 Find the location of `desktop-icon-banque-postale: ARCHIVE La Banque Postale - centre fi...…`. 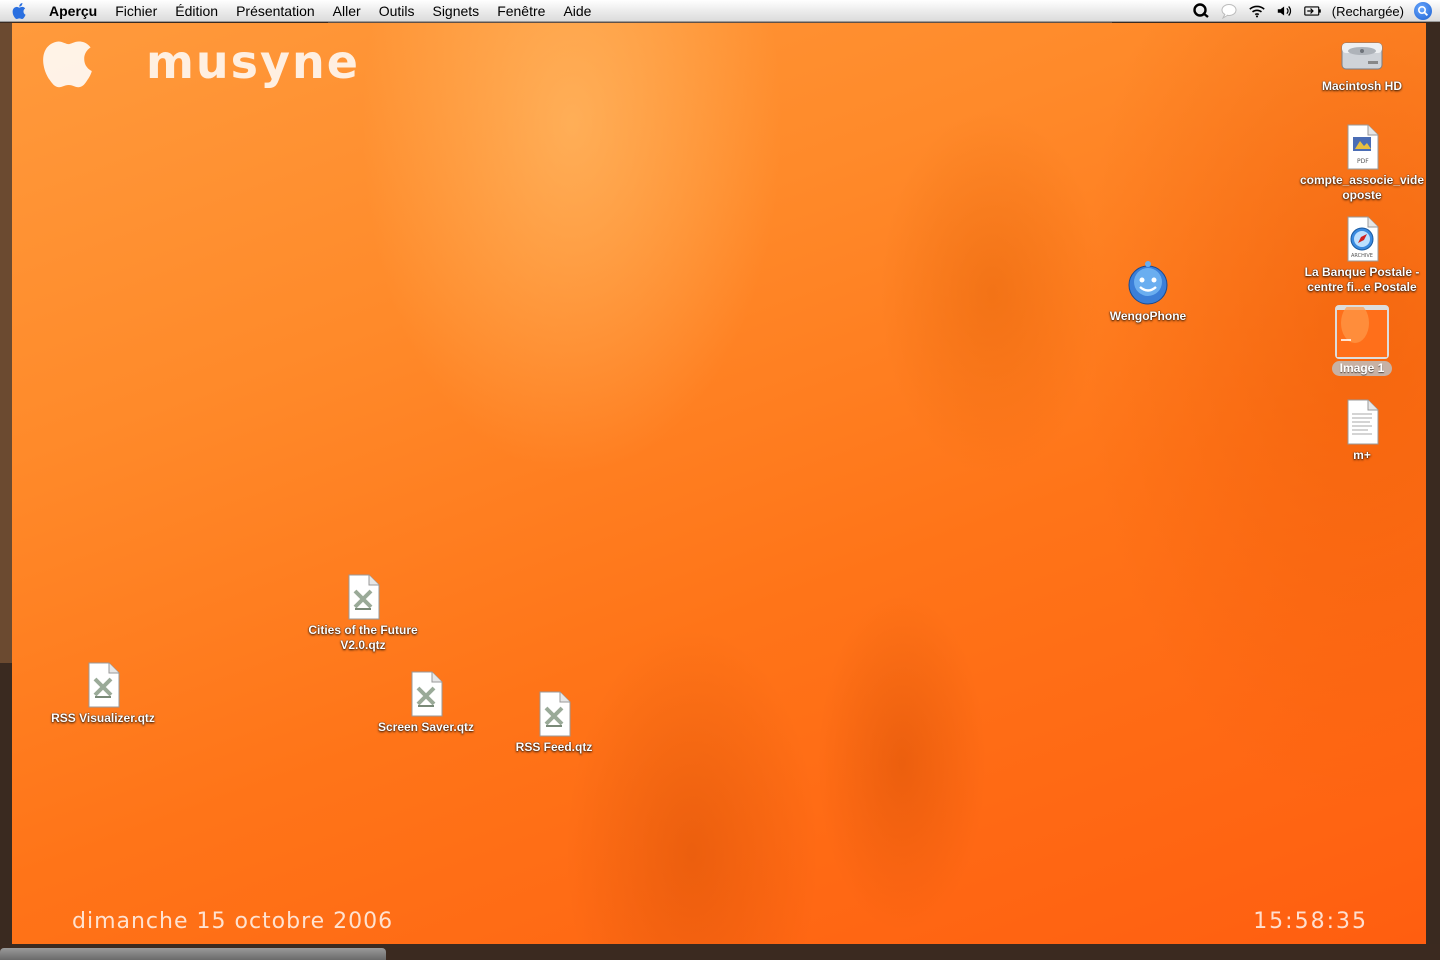

desktop-icon-banque-postale: ARCHIVE La Banque Postale - centre fi...… is located at coordinates (1356, 255).